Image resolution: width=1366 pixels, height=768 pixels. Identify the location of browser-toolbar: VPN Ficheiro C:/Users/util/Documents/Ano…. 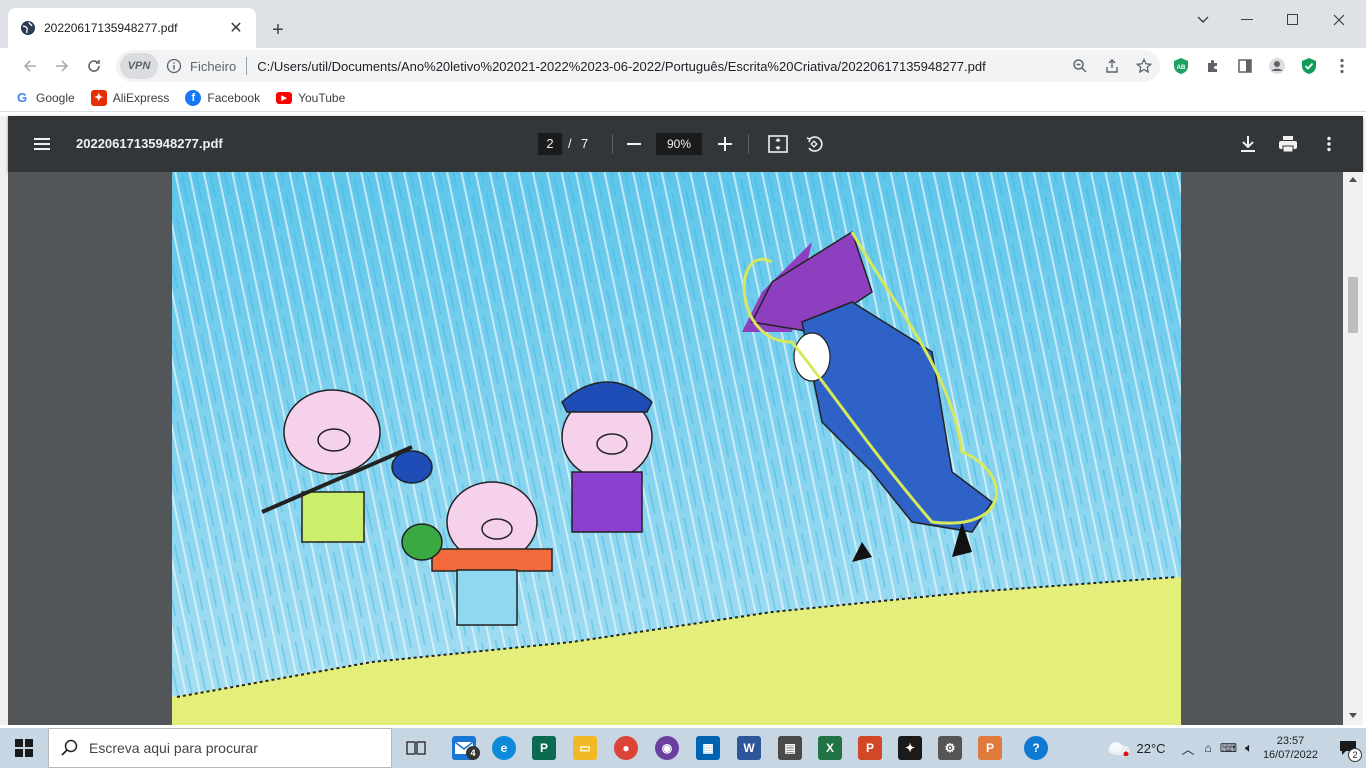
(683, 66).